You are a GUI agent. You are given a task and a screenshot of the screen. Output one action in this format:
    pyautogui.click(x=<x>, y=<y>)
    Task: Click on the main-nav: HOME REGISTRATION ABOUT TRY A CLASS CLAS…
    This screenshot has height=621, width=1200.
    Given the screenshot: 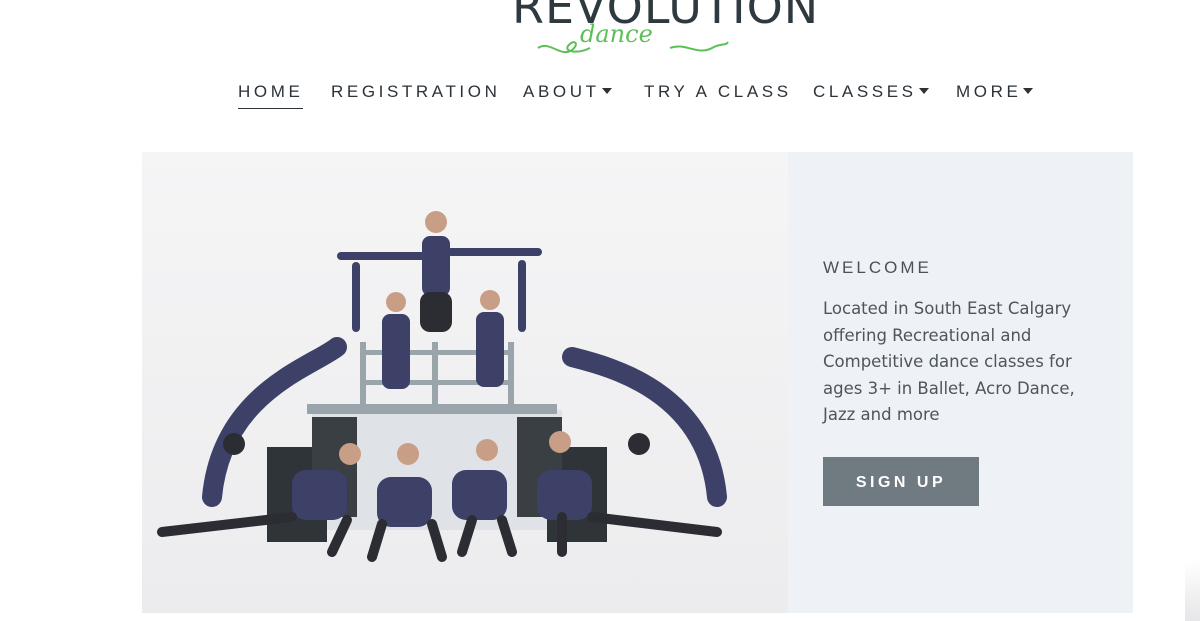 What is the action you would take?
    pyautogui.click(x=600, y=95)
    